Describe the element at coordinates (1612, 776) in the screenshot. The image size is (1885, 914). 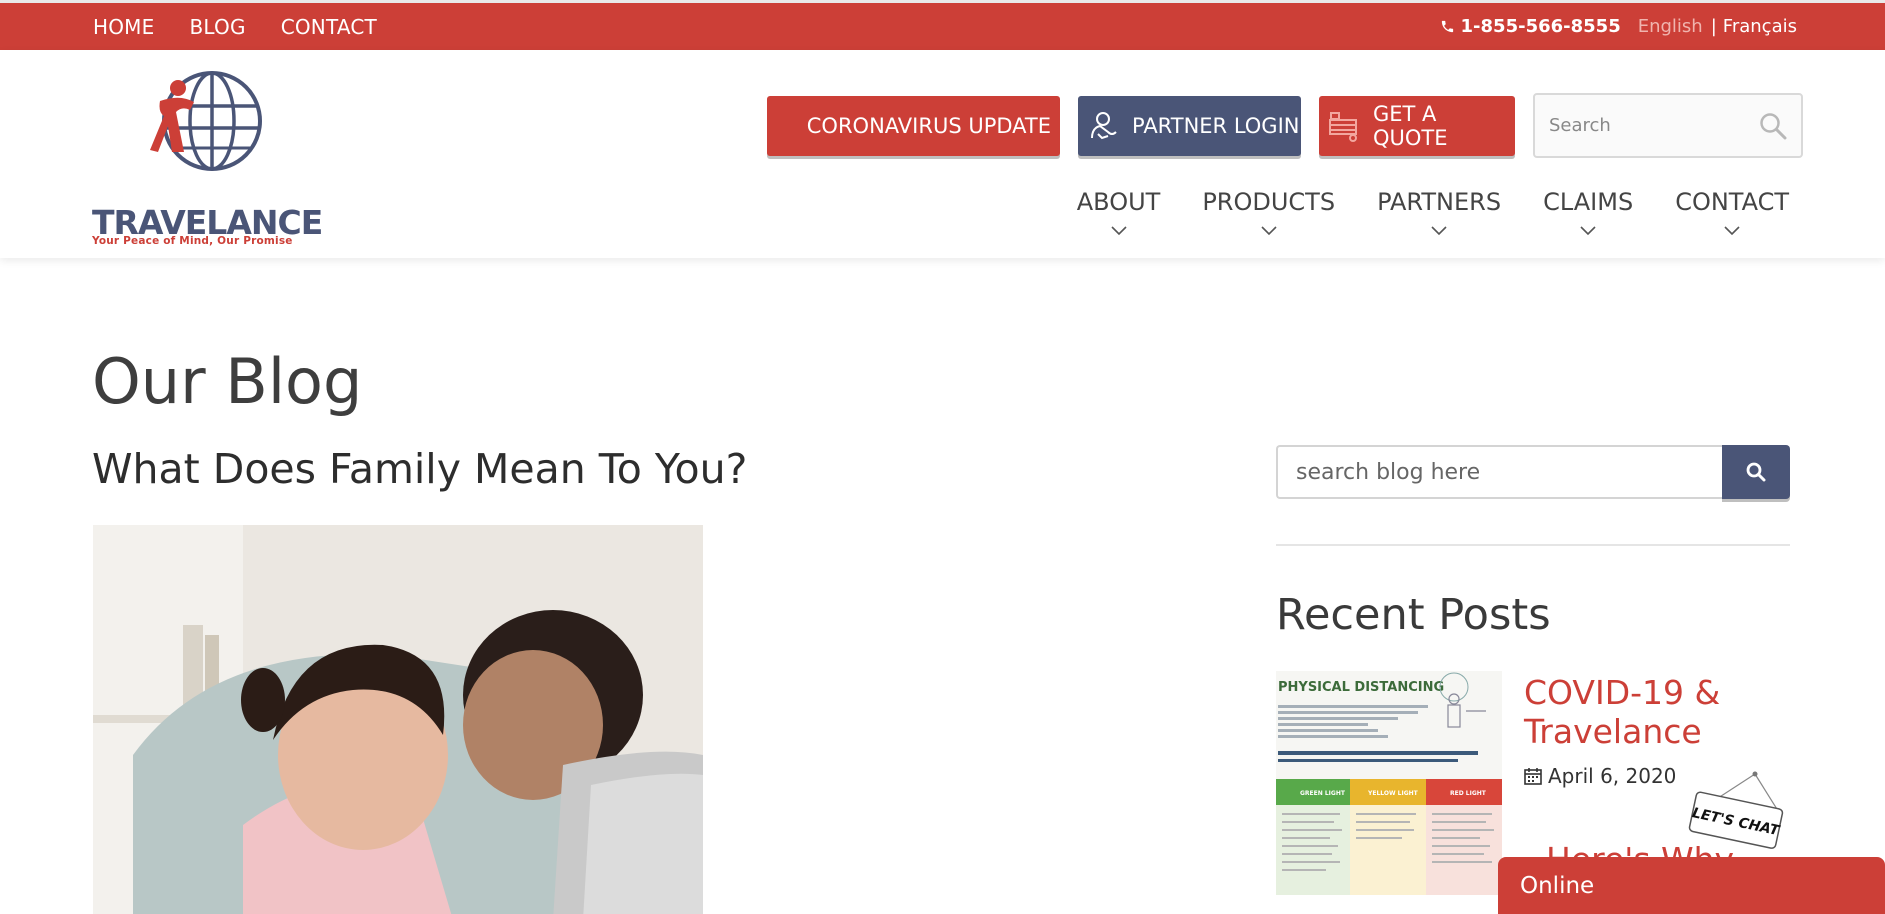
I see `recent-post-date-text: April 6, 2020` at that location.